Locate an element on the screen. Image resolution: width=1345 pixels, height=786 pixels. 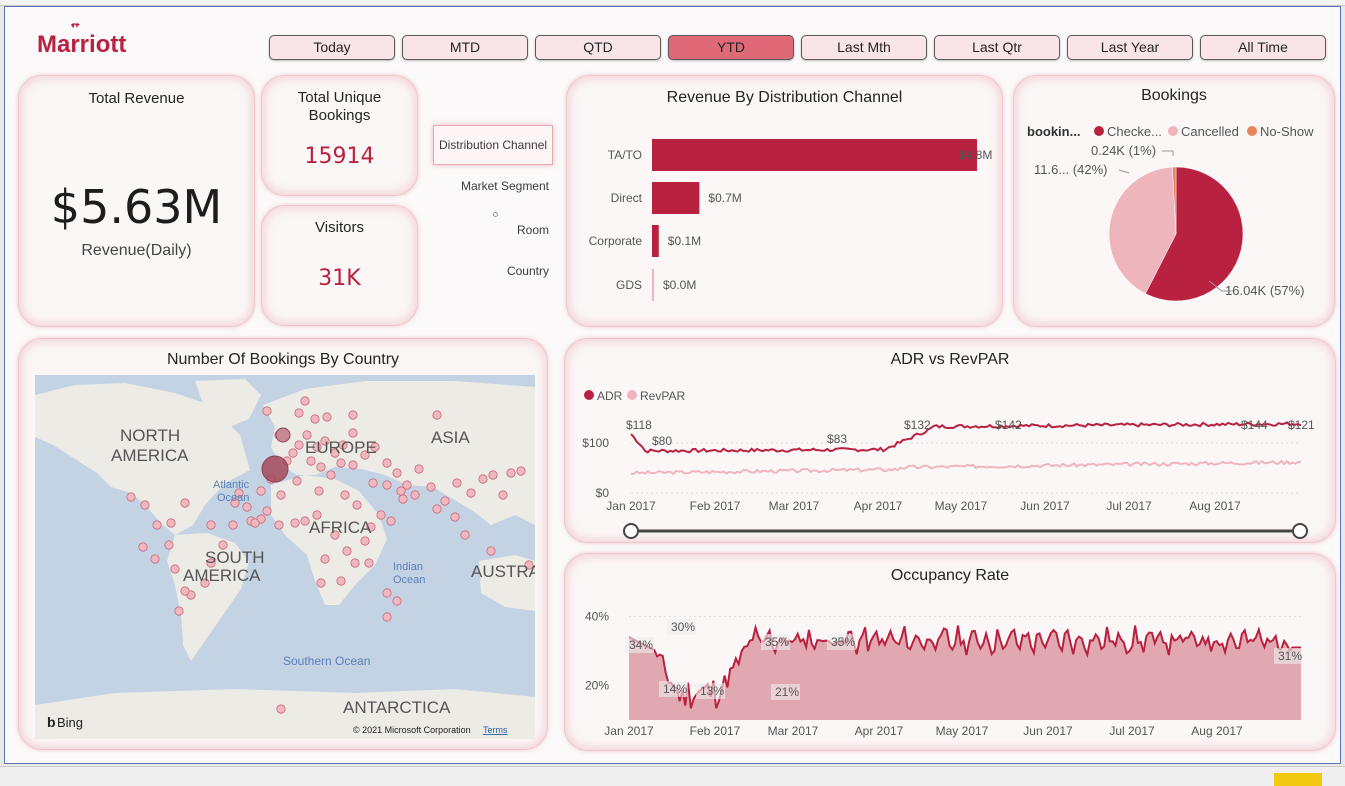
x-tick-label: Jul 2017 is located at coordinates (1132, 731).